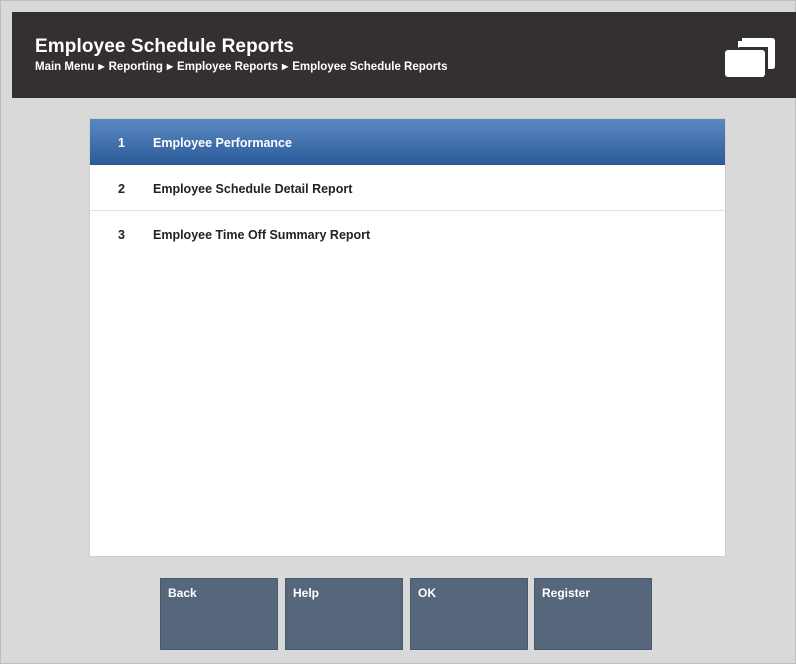  Describe the element at coordinates (407, 142) in the screenshot. I see `list-item-employee-performance: 1 Employee Performance` at that location.